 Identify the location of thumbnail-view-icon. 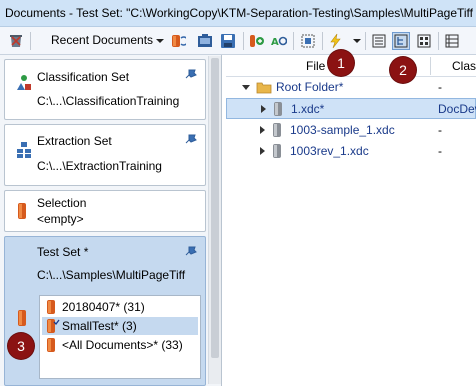
(424, 41).